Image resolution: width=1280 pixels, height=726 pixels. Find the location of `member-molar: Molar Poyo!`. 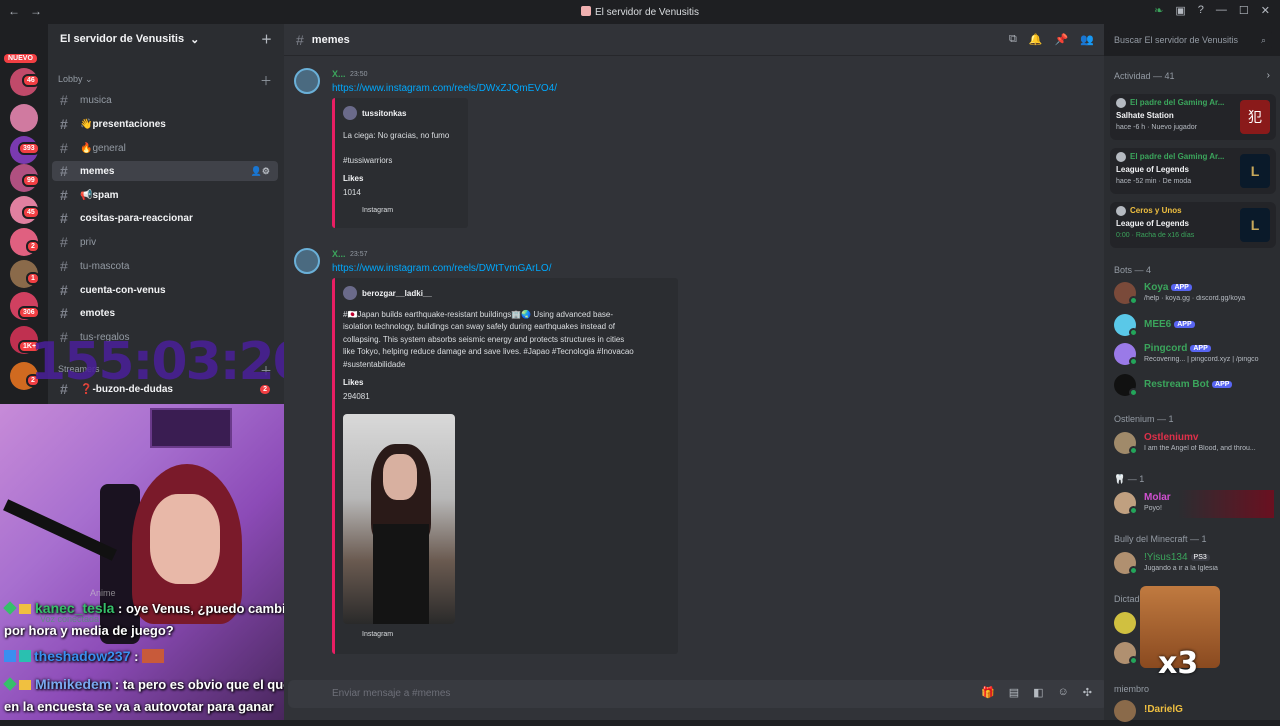

member-molar: Molar Poyo! is located at coordinates (1194, 504).